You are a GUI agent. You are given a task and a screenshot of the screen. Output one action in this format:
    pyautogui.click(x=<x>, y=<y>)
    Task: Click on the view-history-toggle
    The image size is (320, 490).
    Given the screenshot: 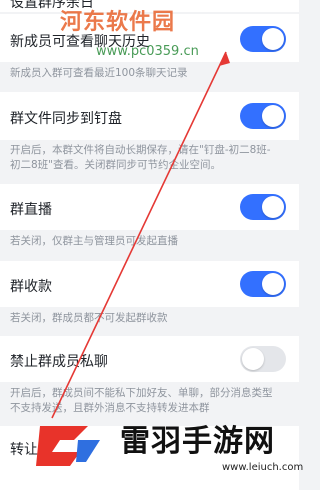 What is the action you would take?
    pyautogui.click(x=263, y=39)
    